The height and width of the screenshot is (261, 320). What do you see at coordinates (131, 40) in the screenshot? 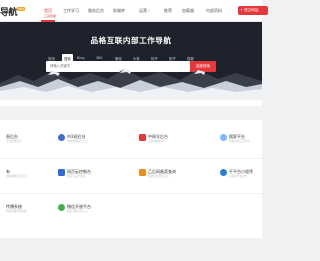
I see `hero-title: 品格互联内部工作导航` at bounding box center [131, 40].